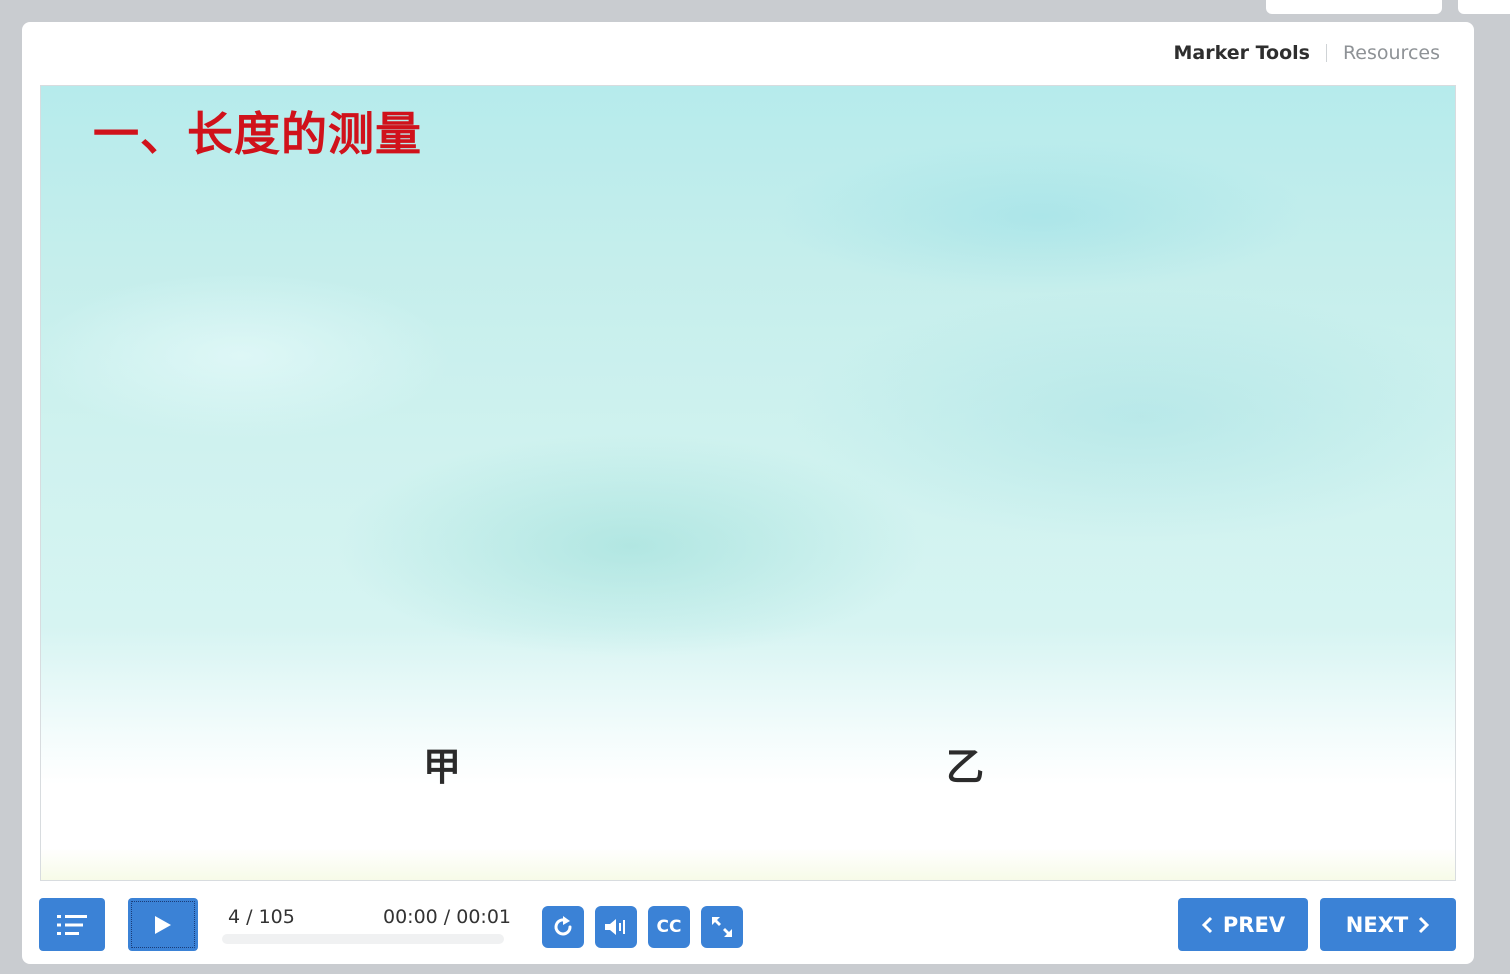  I want to click on top-tab-right, so click(1484, 7).